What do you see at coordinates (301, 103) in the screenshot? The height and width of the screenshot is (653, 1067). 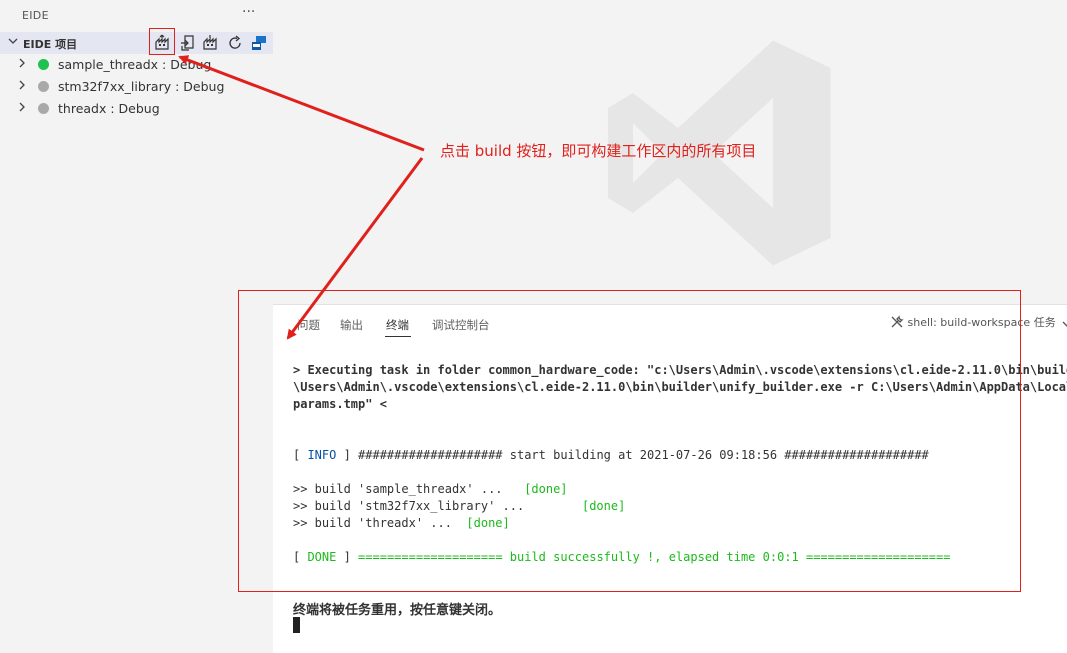 I see `arrow-to-build-button` at bounding box center [301, 103].